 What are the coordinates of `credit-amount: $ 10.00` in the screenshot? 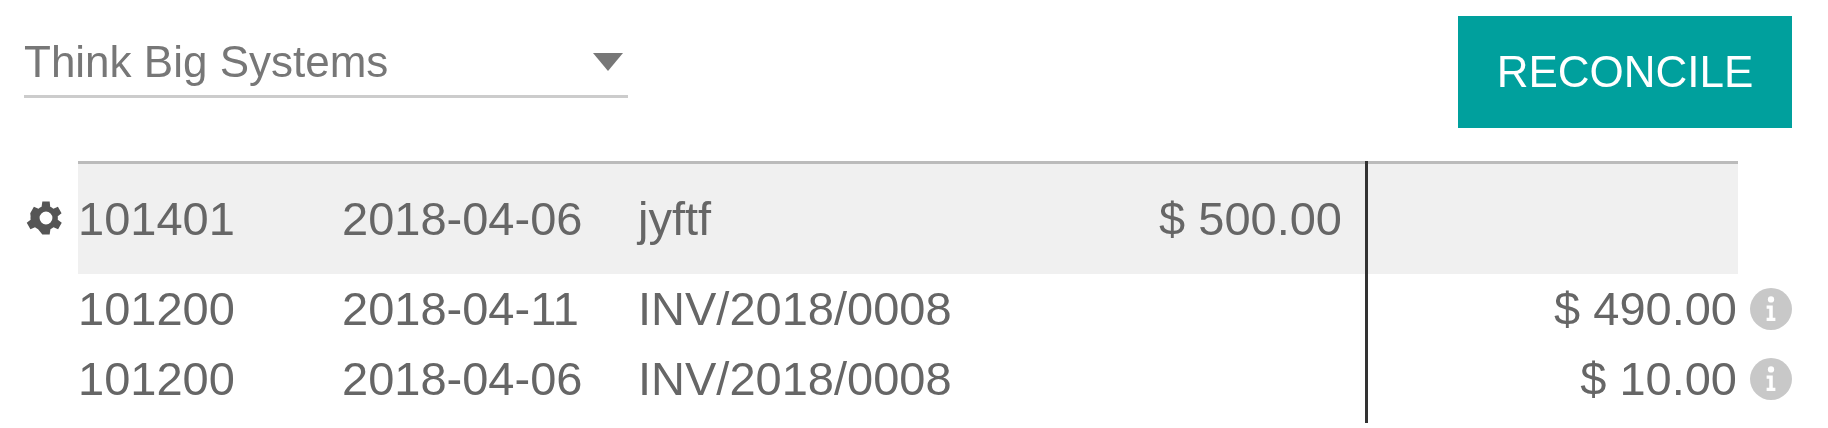 It's located at (1658, 378).